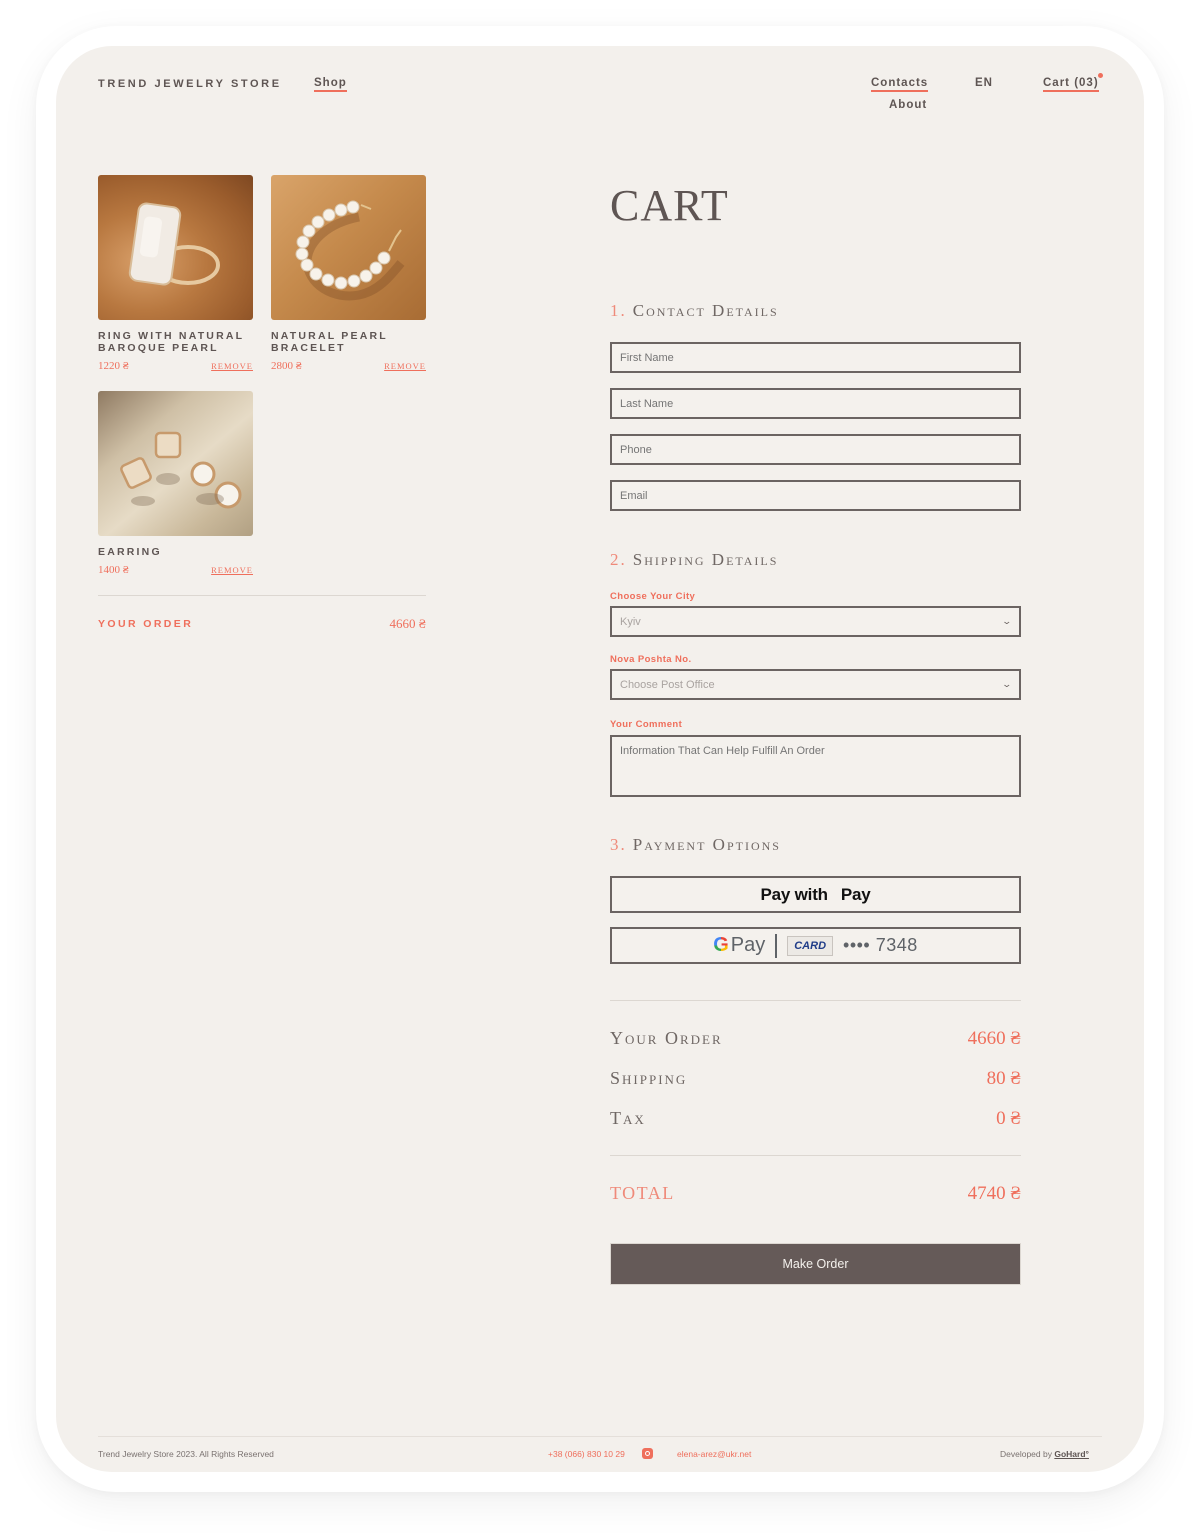  What do you see at coordinates (190, 84) in the screenshot?
I see `store-logo: TREND JEWELRY STORE` at bounding box center [190, 84].